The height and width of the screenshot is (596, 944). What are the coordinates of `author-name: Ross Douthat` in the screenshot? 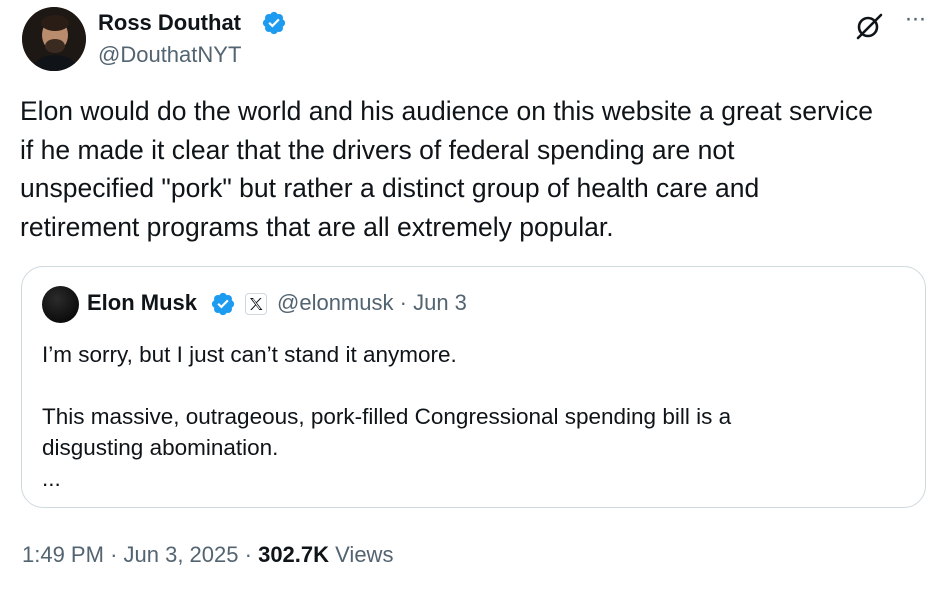 It's located at (169, 23).